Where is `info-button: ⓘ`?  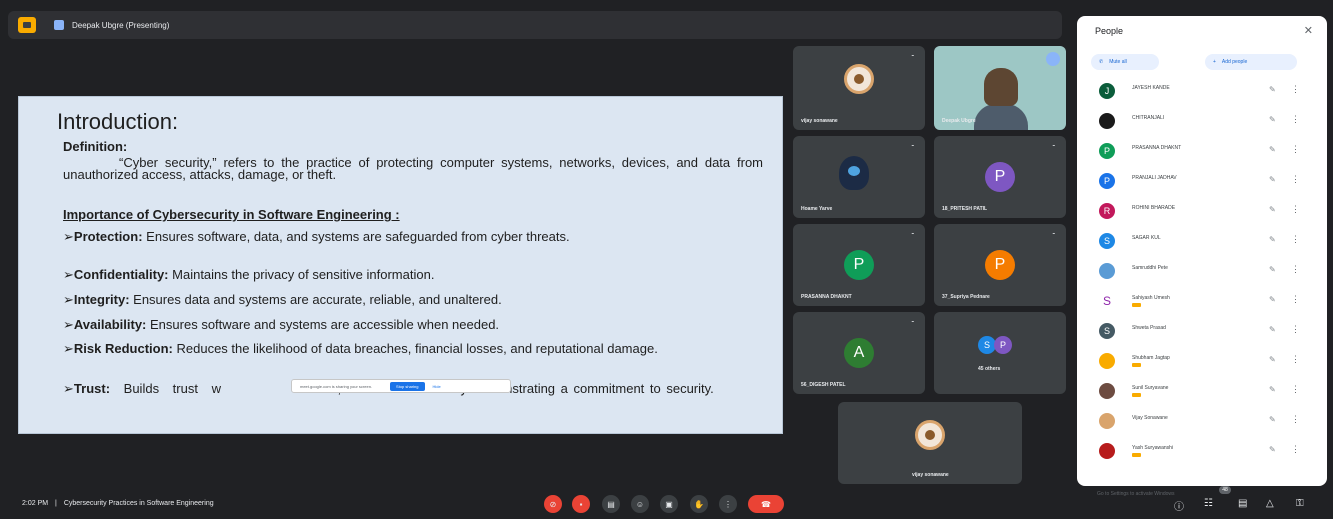 info-button: ⓘ is located at coordinates (1179, 505).